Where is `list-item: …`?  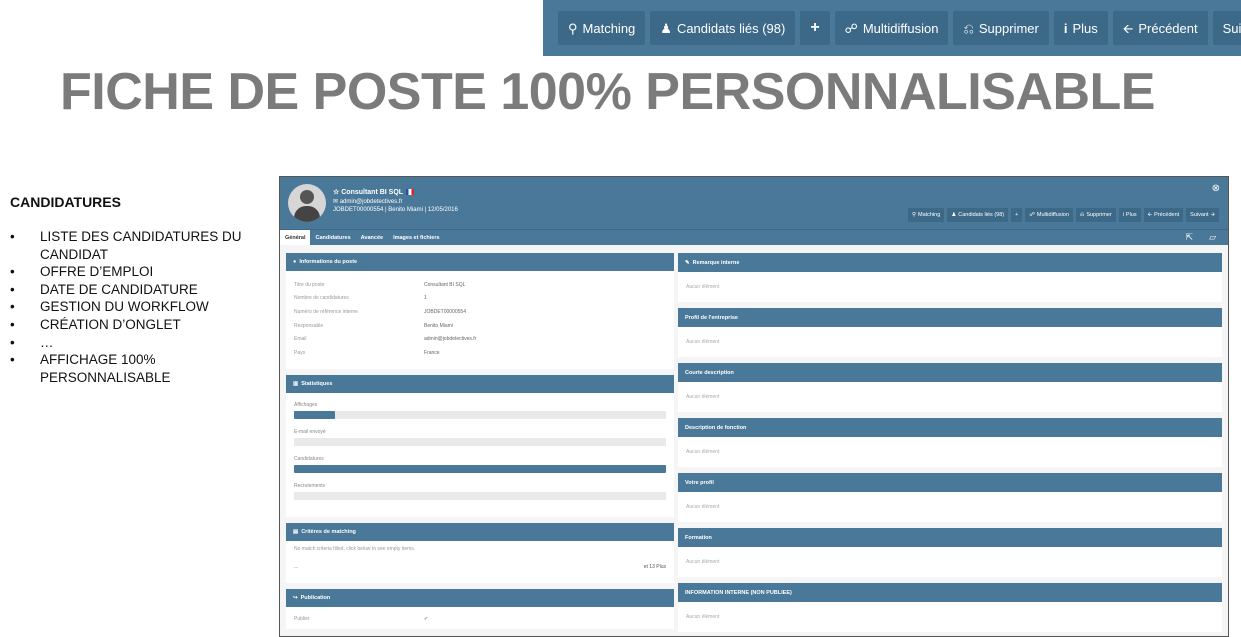
list-item: … is located at coordinates (135, 343).